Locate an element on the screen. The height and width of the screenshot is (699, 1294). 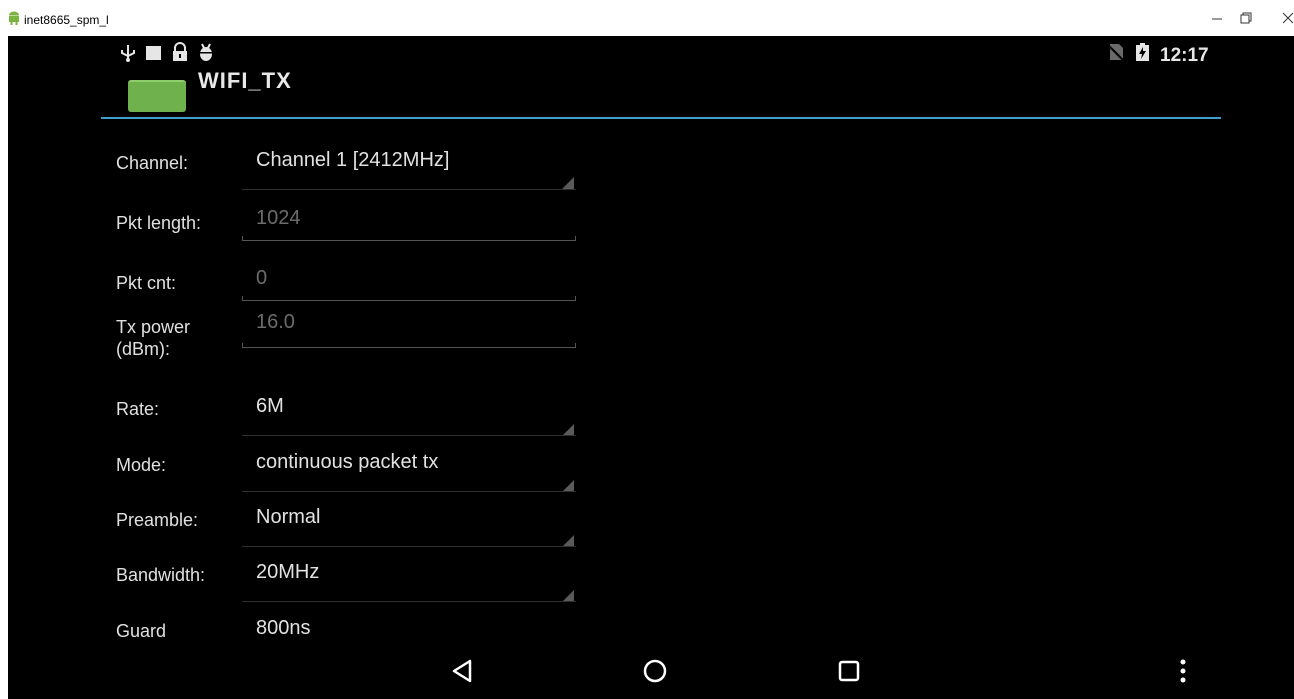
window-title-bar: inet8665_spm_l is located at coordinates (647, 18).